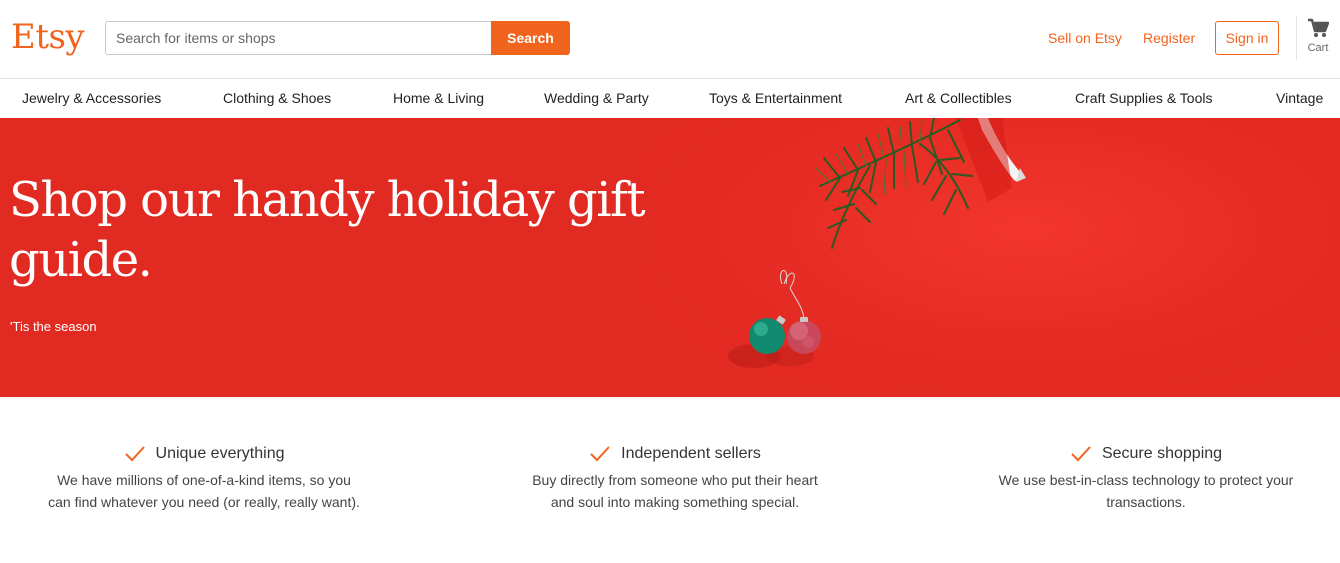 The width and height of the screenshot is (1340, 563). I want to click on ribbon-decoration, so click(991, 160).